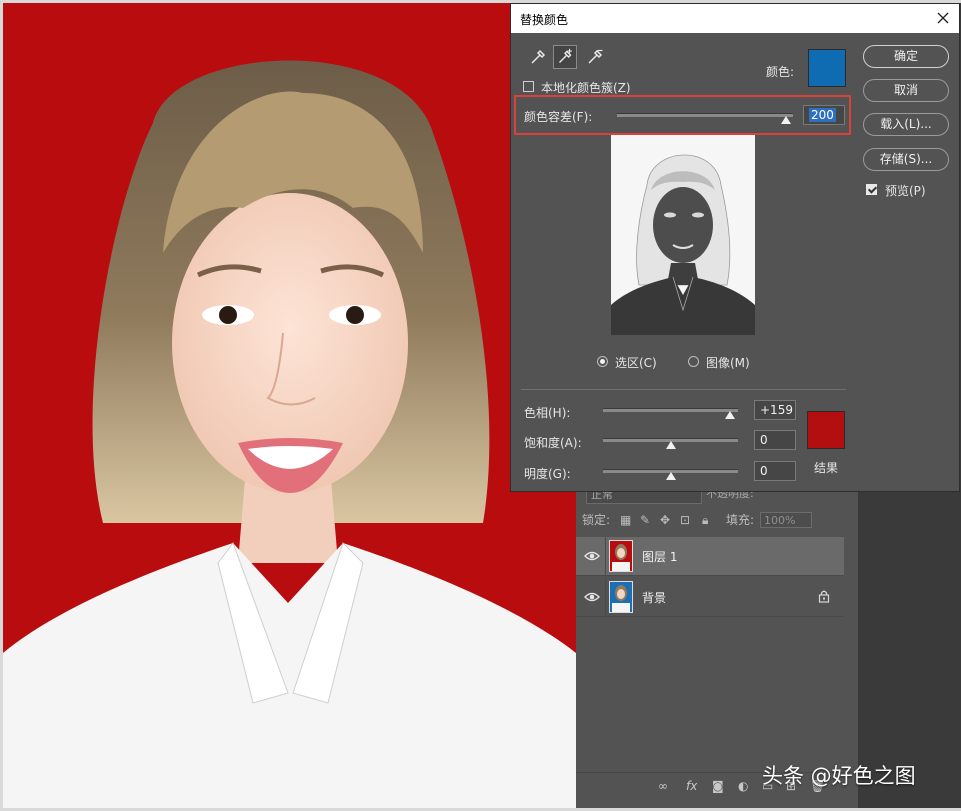 This screenshot has height=811, width=961. I want to click on eyedropper-icon, so click(538, 57).